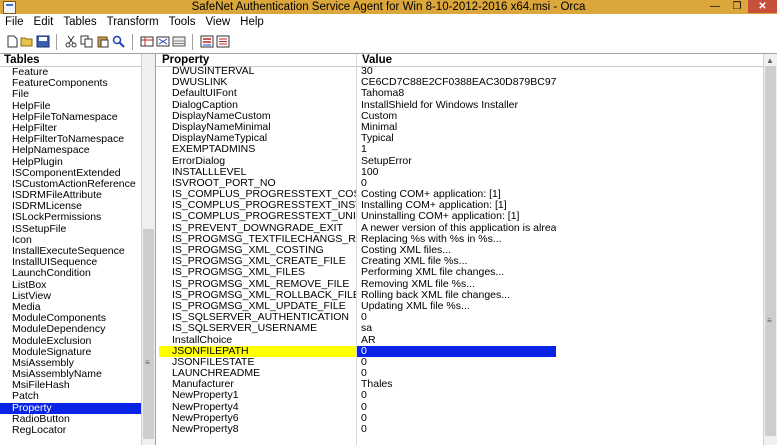 This screenshot has width=777, height=445. What do you see at coordinates (264, 284) in the screenshot?
I see `property-cell: IS_PROGMSG_XML_REMOVE_FILE` at bounding box center [264, 284].